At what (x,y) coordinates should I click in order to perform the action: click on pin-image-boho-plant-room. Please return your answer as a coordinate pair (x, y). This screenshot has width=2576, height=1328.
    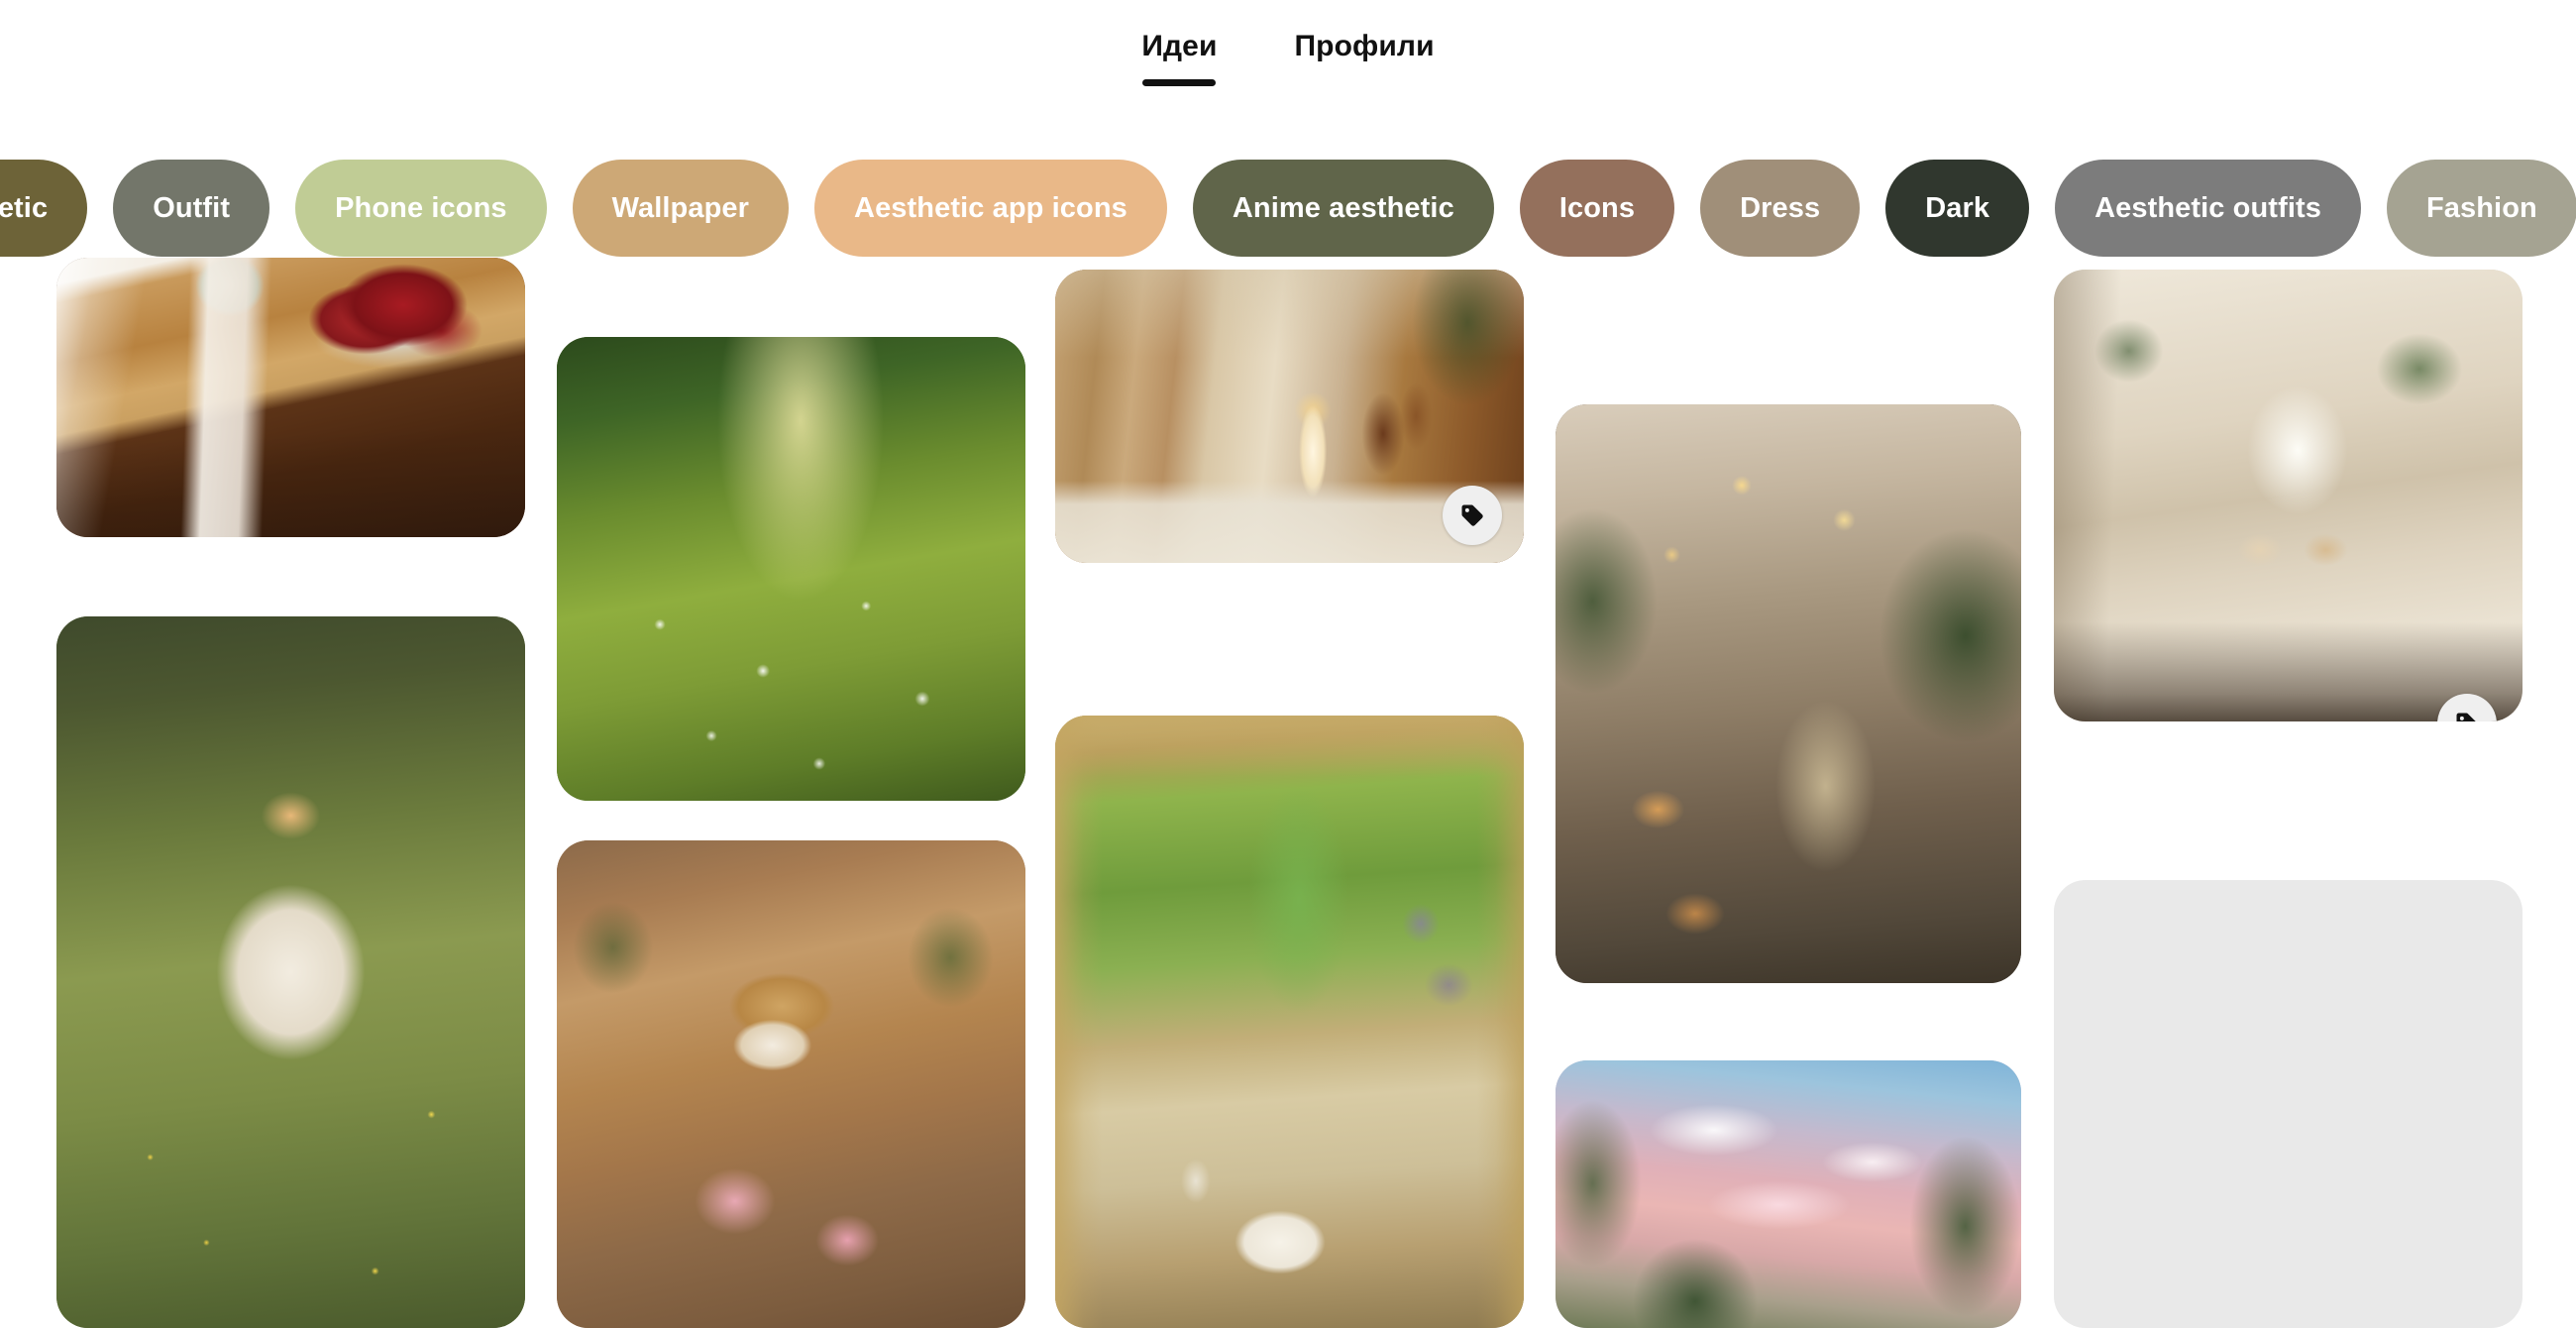
    Looking at the image, I should click on (1788, 693).